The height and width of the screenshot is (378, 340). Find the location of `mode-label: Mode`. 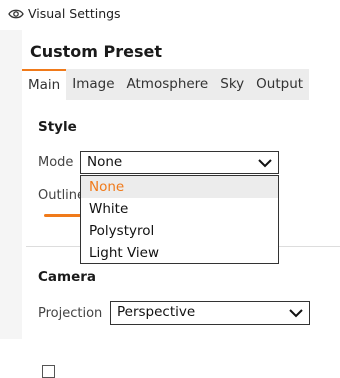

mode-label: Mode is located at coordinates (56, 162).